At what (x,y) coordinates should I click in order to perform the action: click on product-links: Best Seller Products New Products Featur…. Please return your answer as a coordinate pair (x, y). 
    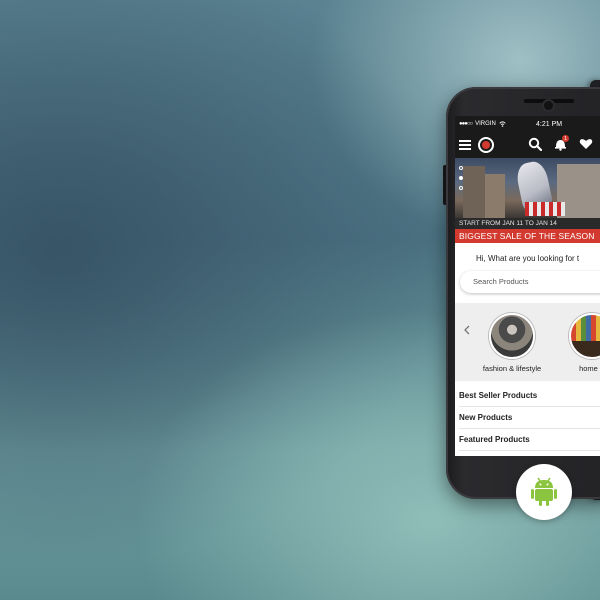
    Looking at the image, I should click on (527, 418).